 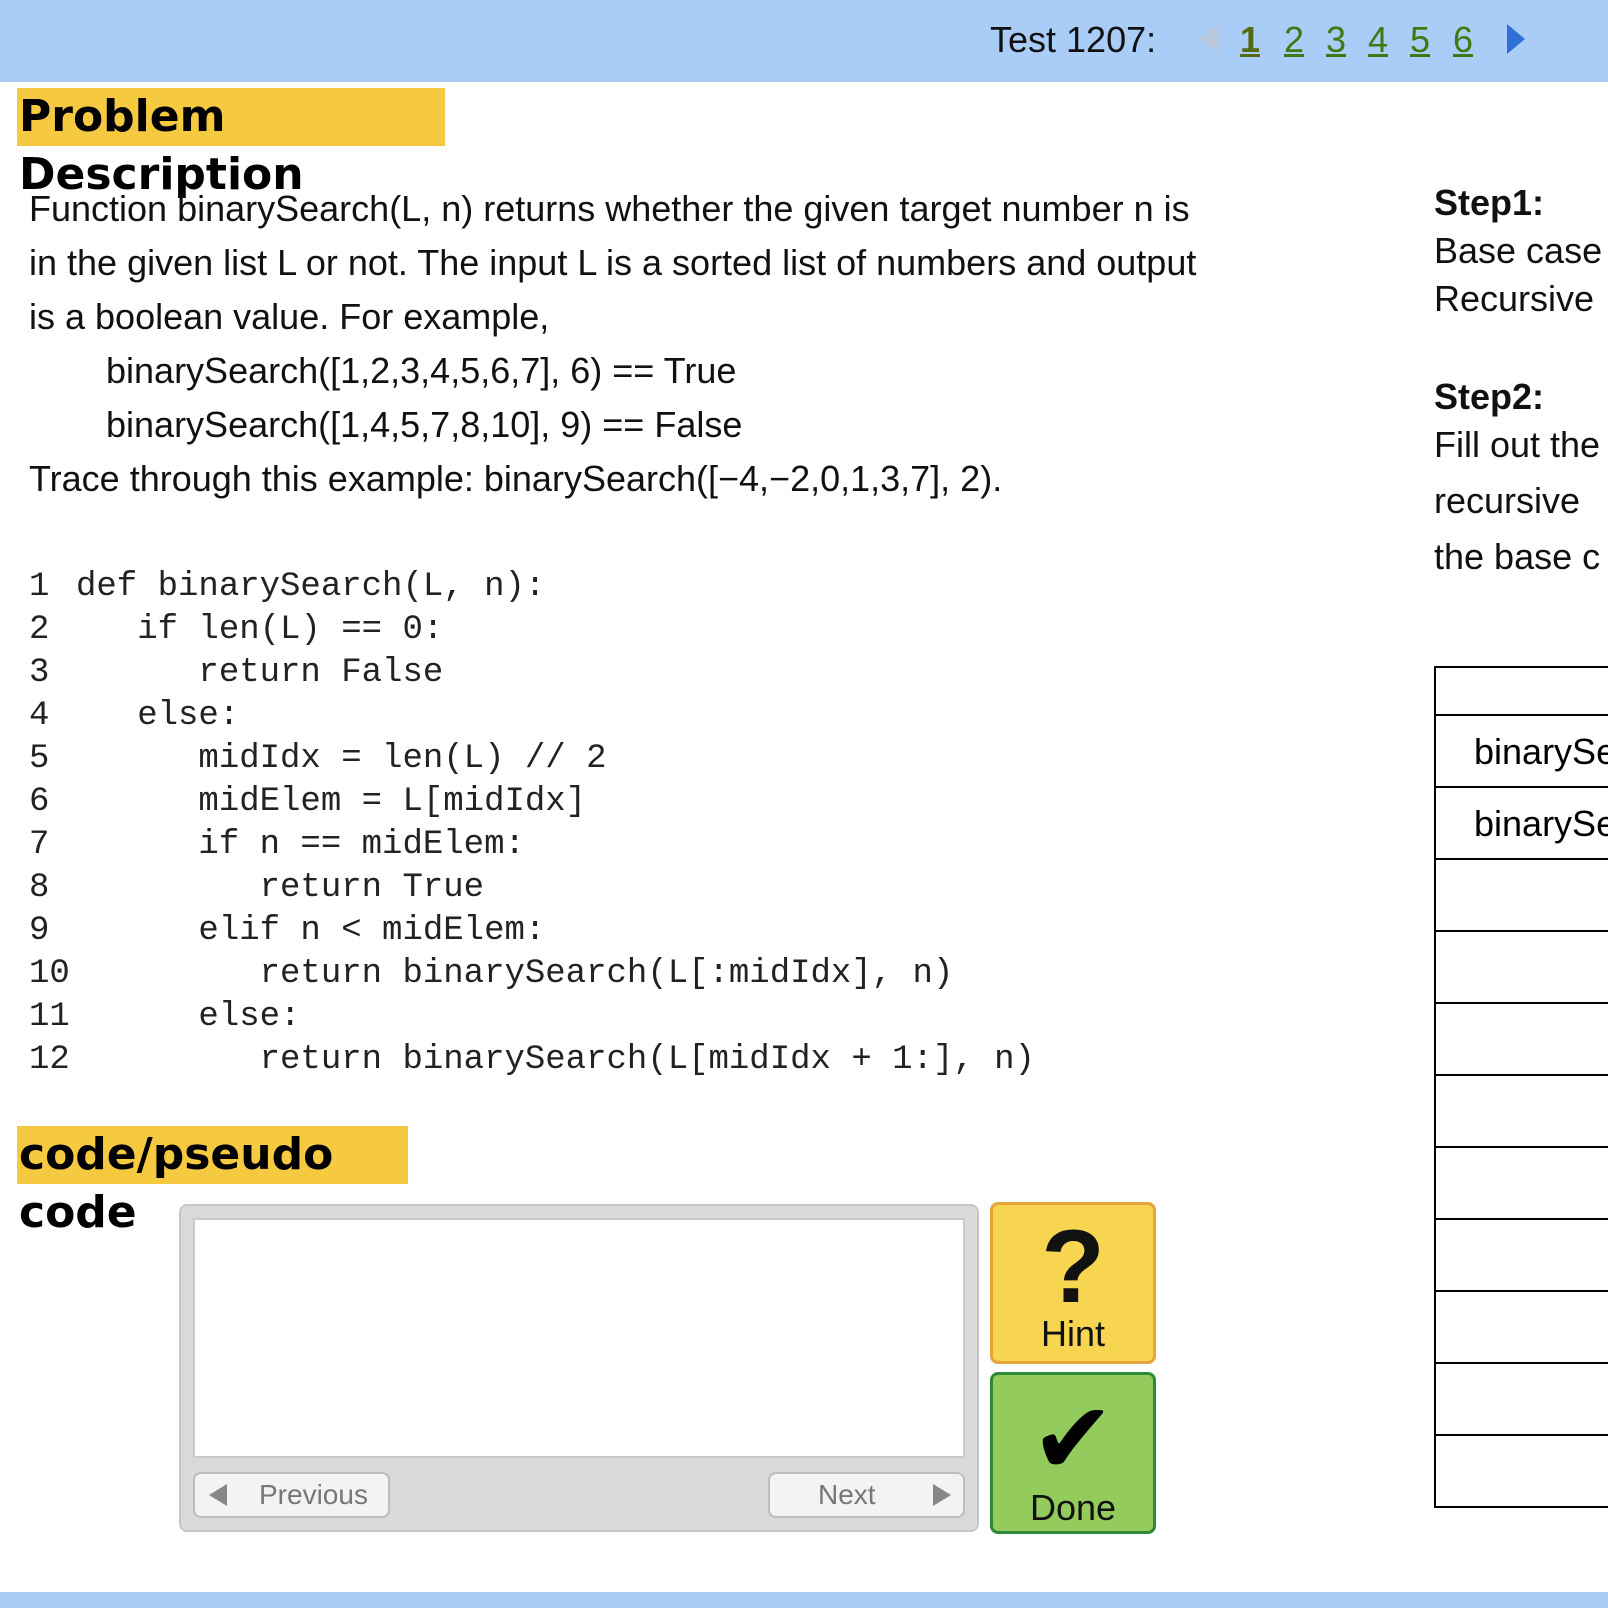 What do you see at coordinates (49, 1017) in the screenshot?
I see `line-number: 11` at bounding box center [49, 1017].